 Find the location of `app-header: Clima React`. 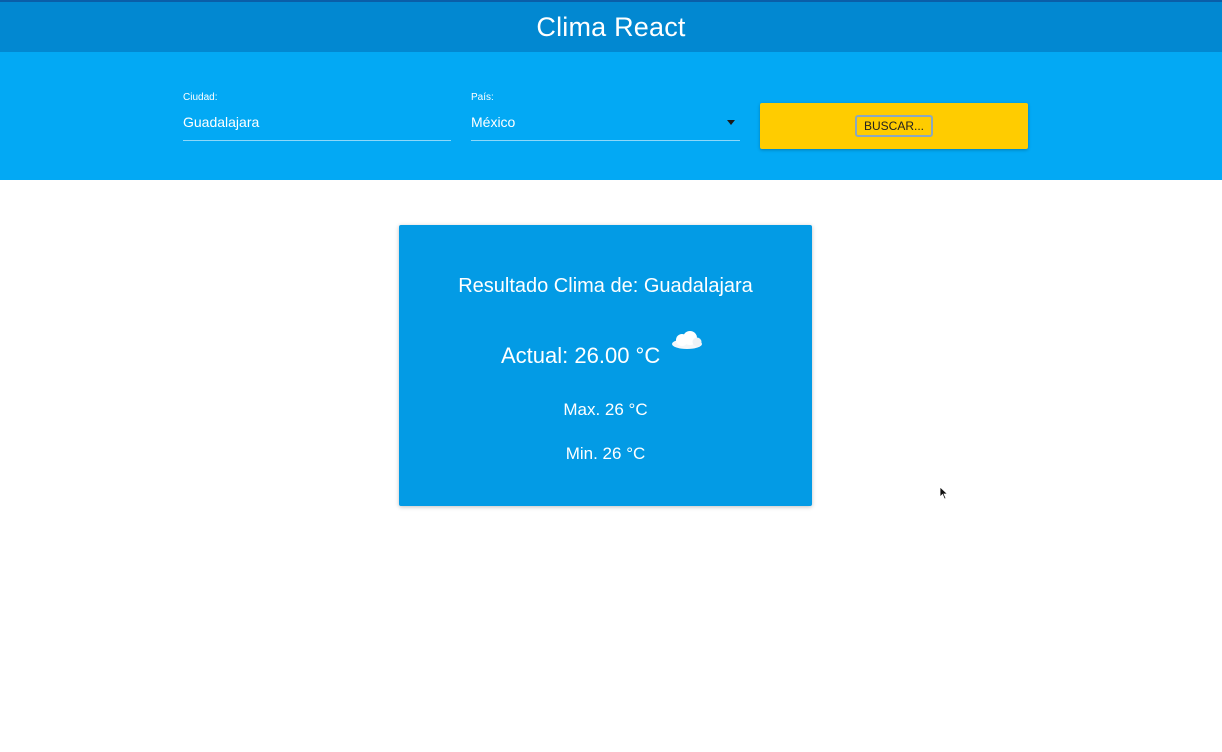

app-header: Clima React is located at coordinates (611, 27).